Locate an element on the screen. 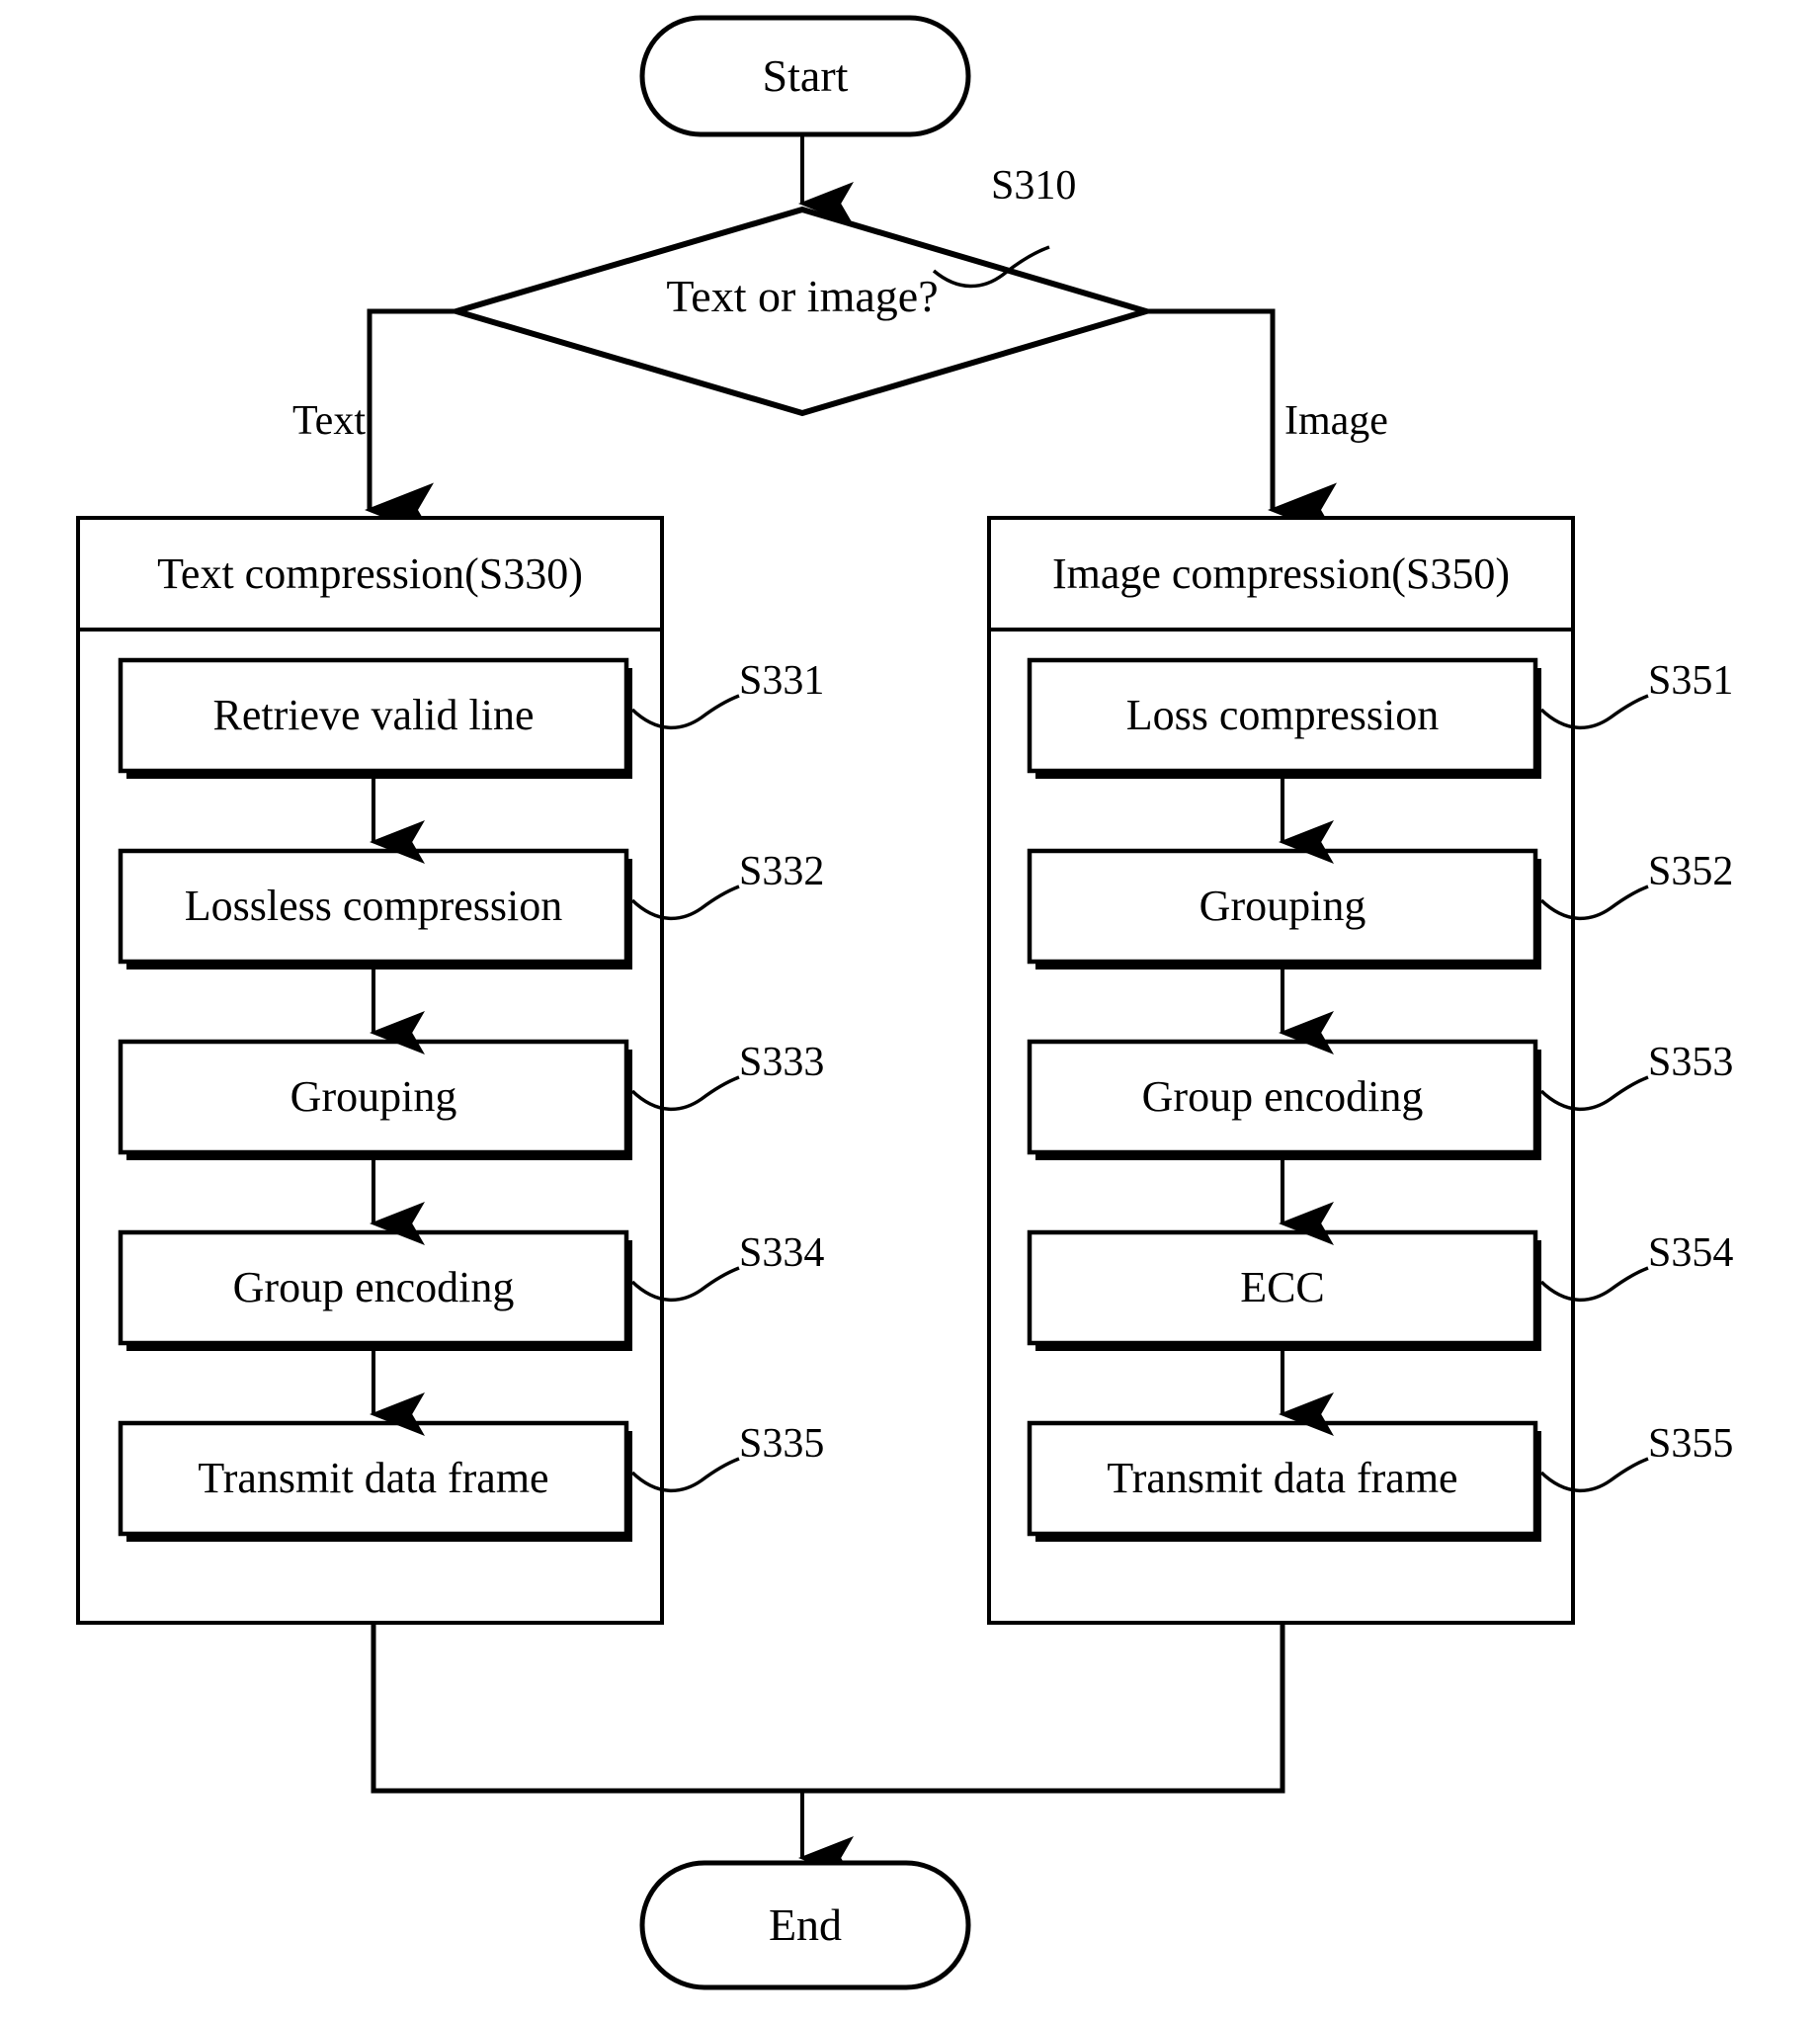  connector-text-column-to-merge is located at coordinates (586, 1708).